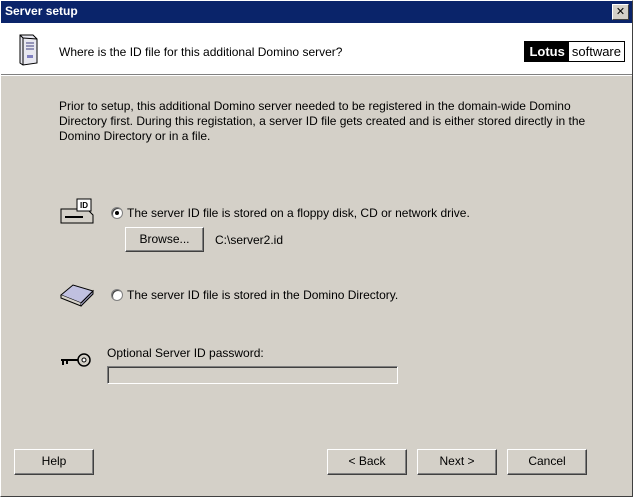  I want to click on next-button: Next >, so click(457, 462).